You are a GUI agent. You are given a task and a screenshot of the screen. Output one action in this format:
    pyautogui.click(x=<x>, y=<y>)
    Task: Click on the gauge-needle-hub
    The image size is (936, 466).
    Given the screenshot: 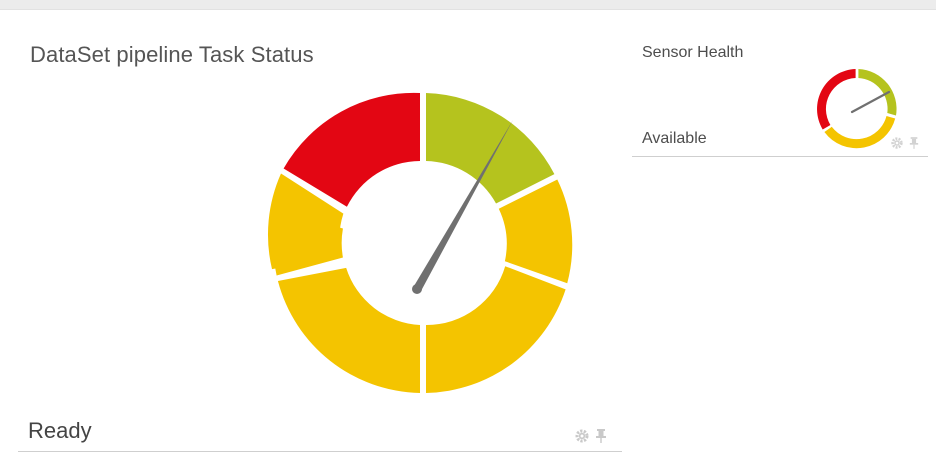 What is the action you would take?
    pyautogui.click(x=417, y=289)
    